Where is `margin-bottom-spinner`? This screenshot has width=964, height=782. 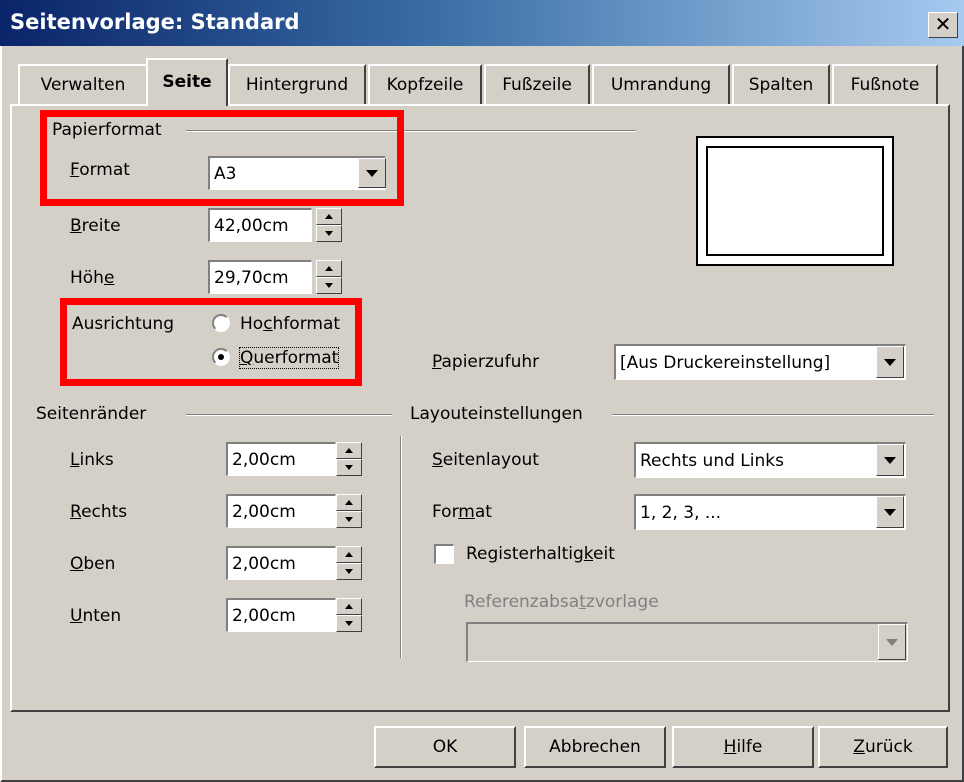
margin-bottom-spinner is located at coordinates (349, 615).